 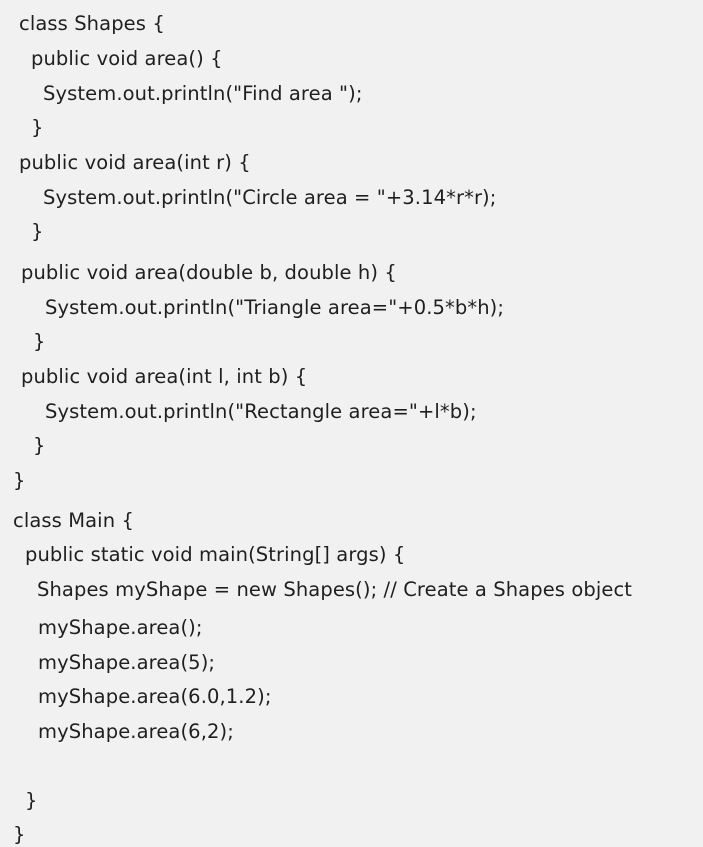 I want to click on code-line-3: System.out.println("Find area ");, so click(x=203, y=93).